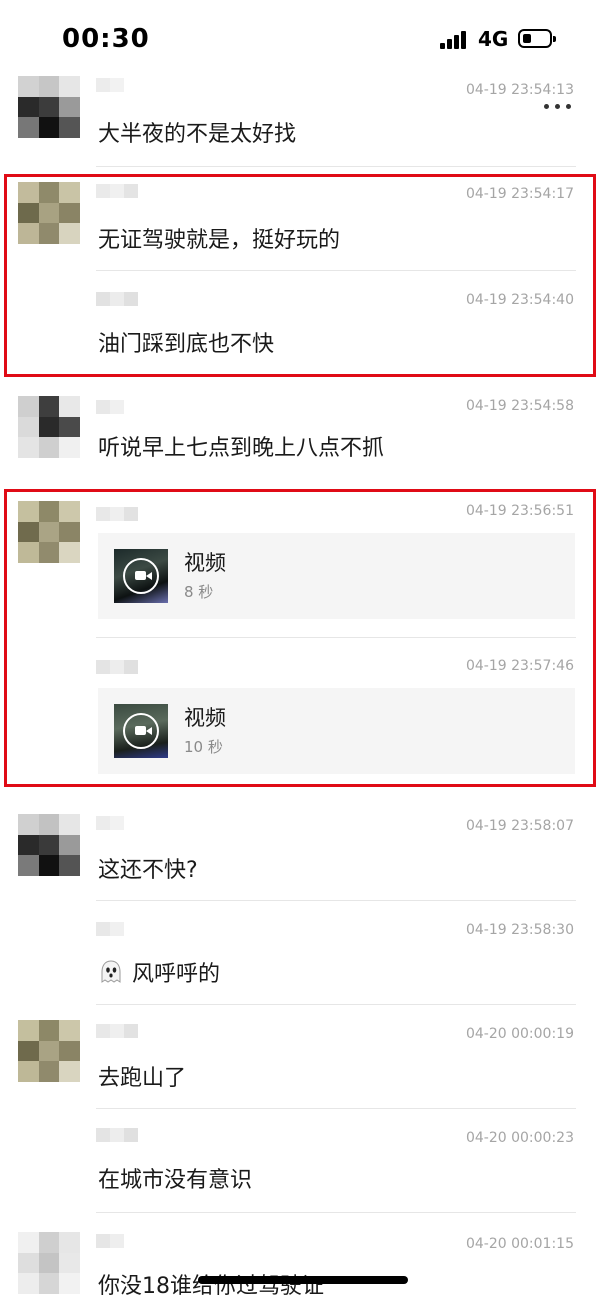 Image resolution: width=600 pixels, height=1300 pixels. Describe the element at coordinates (176, 974) in the screenshot. I see `message-text-content: 风呼呼的` at that location.